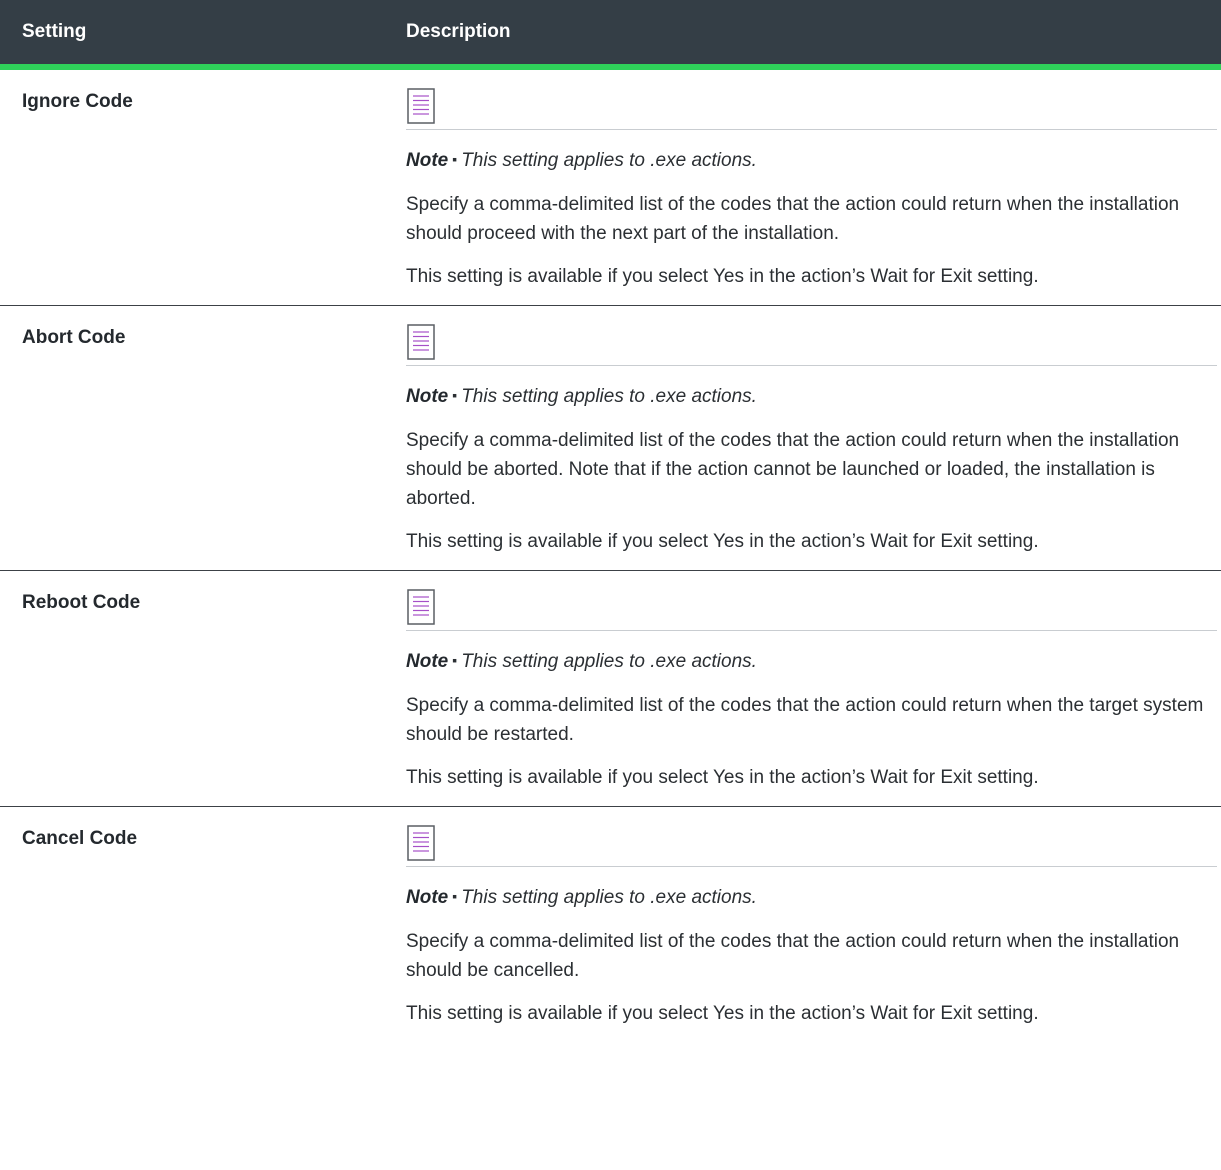 This screenshot has height=1170, width=1221. I want to click on header-row: Setting Description, so click(610, 35).